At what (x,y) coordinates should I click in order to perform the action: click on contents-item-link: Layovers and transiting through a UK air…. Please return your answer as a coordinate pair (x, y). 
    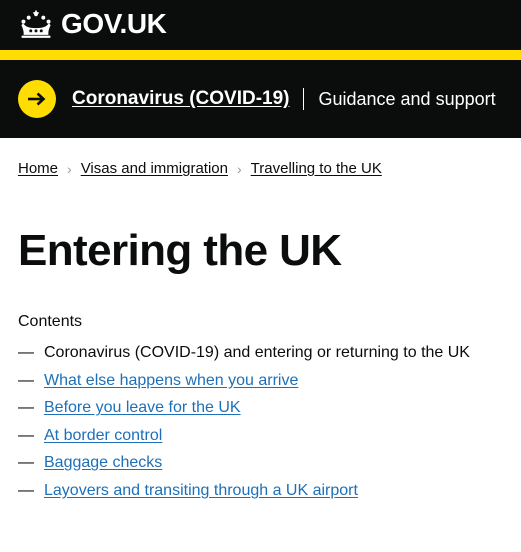
    Looking at the image, I should click on (201, 491).